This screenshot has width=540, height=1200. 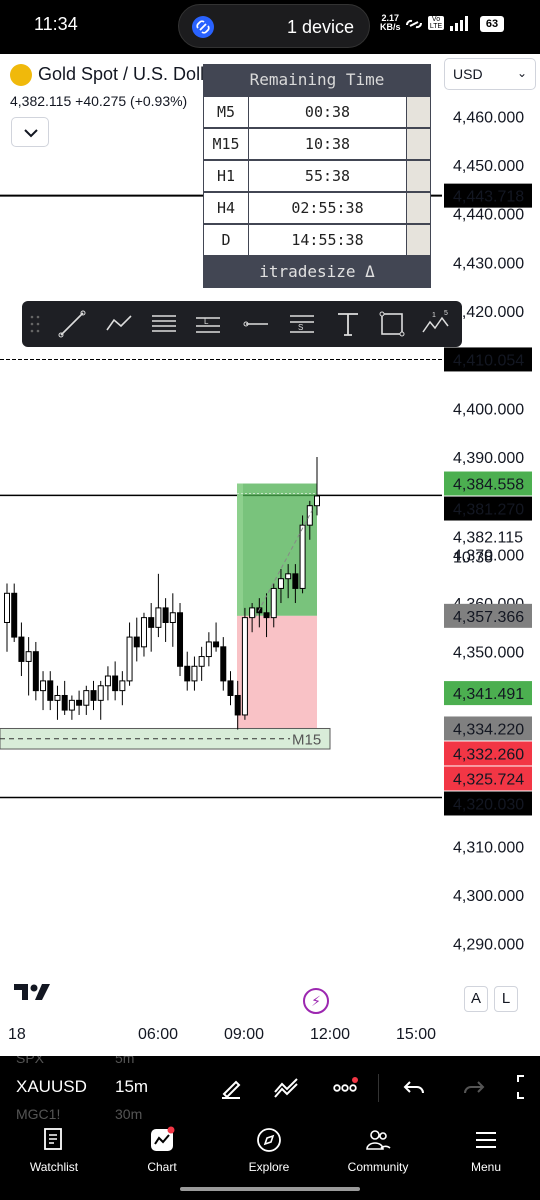 What do you see at coordinates (162, 1153) in the screenshot?
I see `nav-chart: Chart` at bounding box center [162, 1153].